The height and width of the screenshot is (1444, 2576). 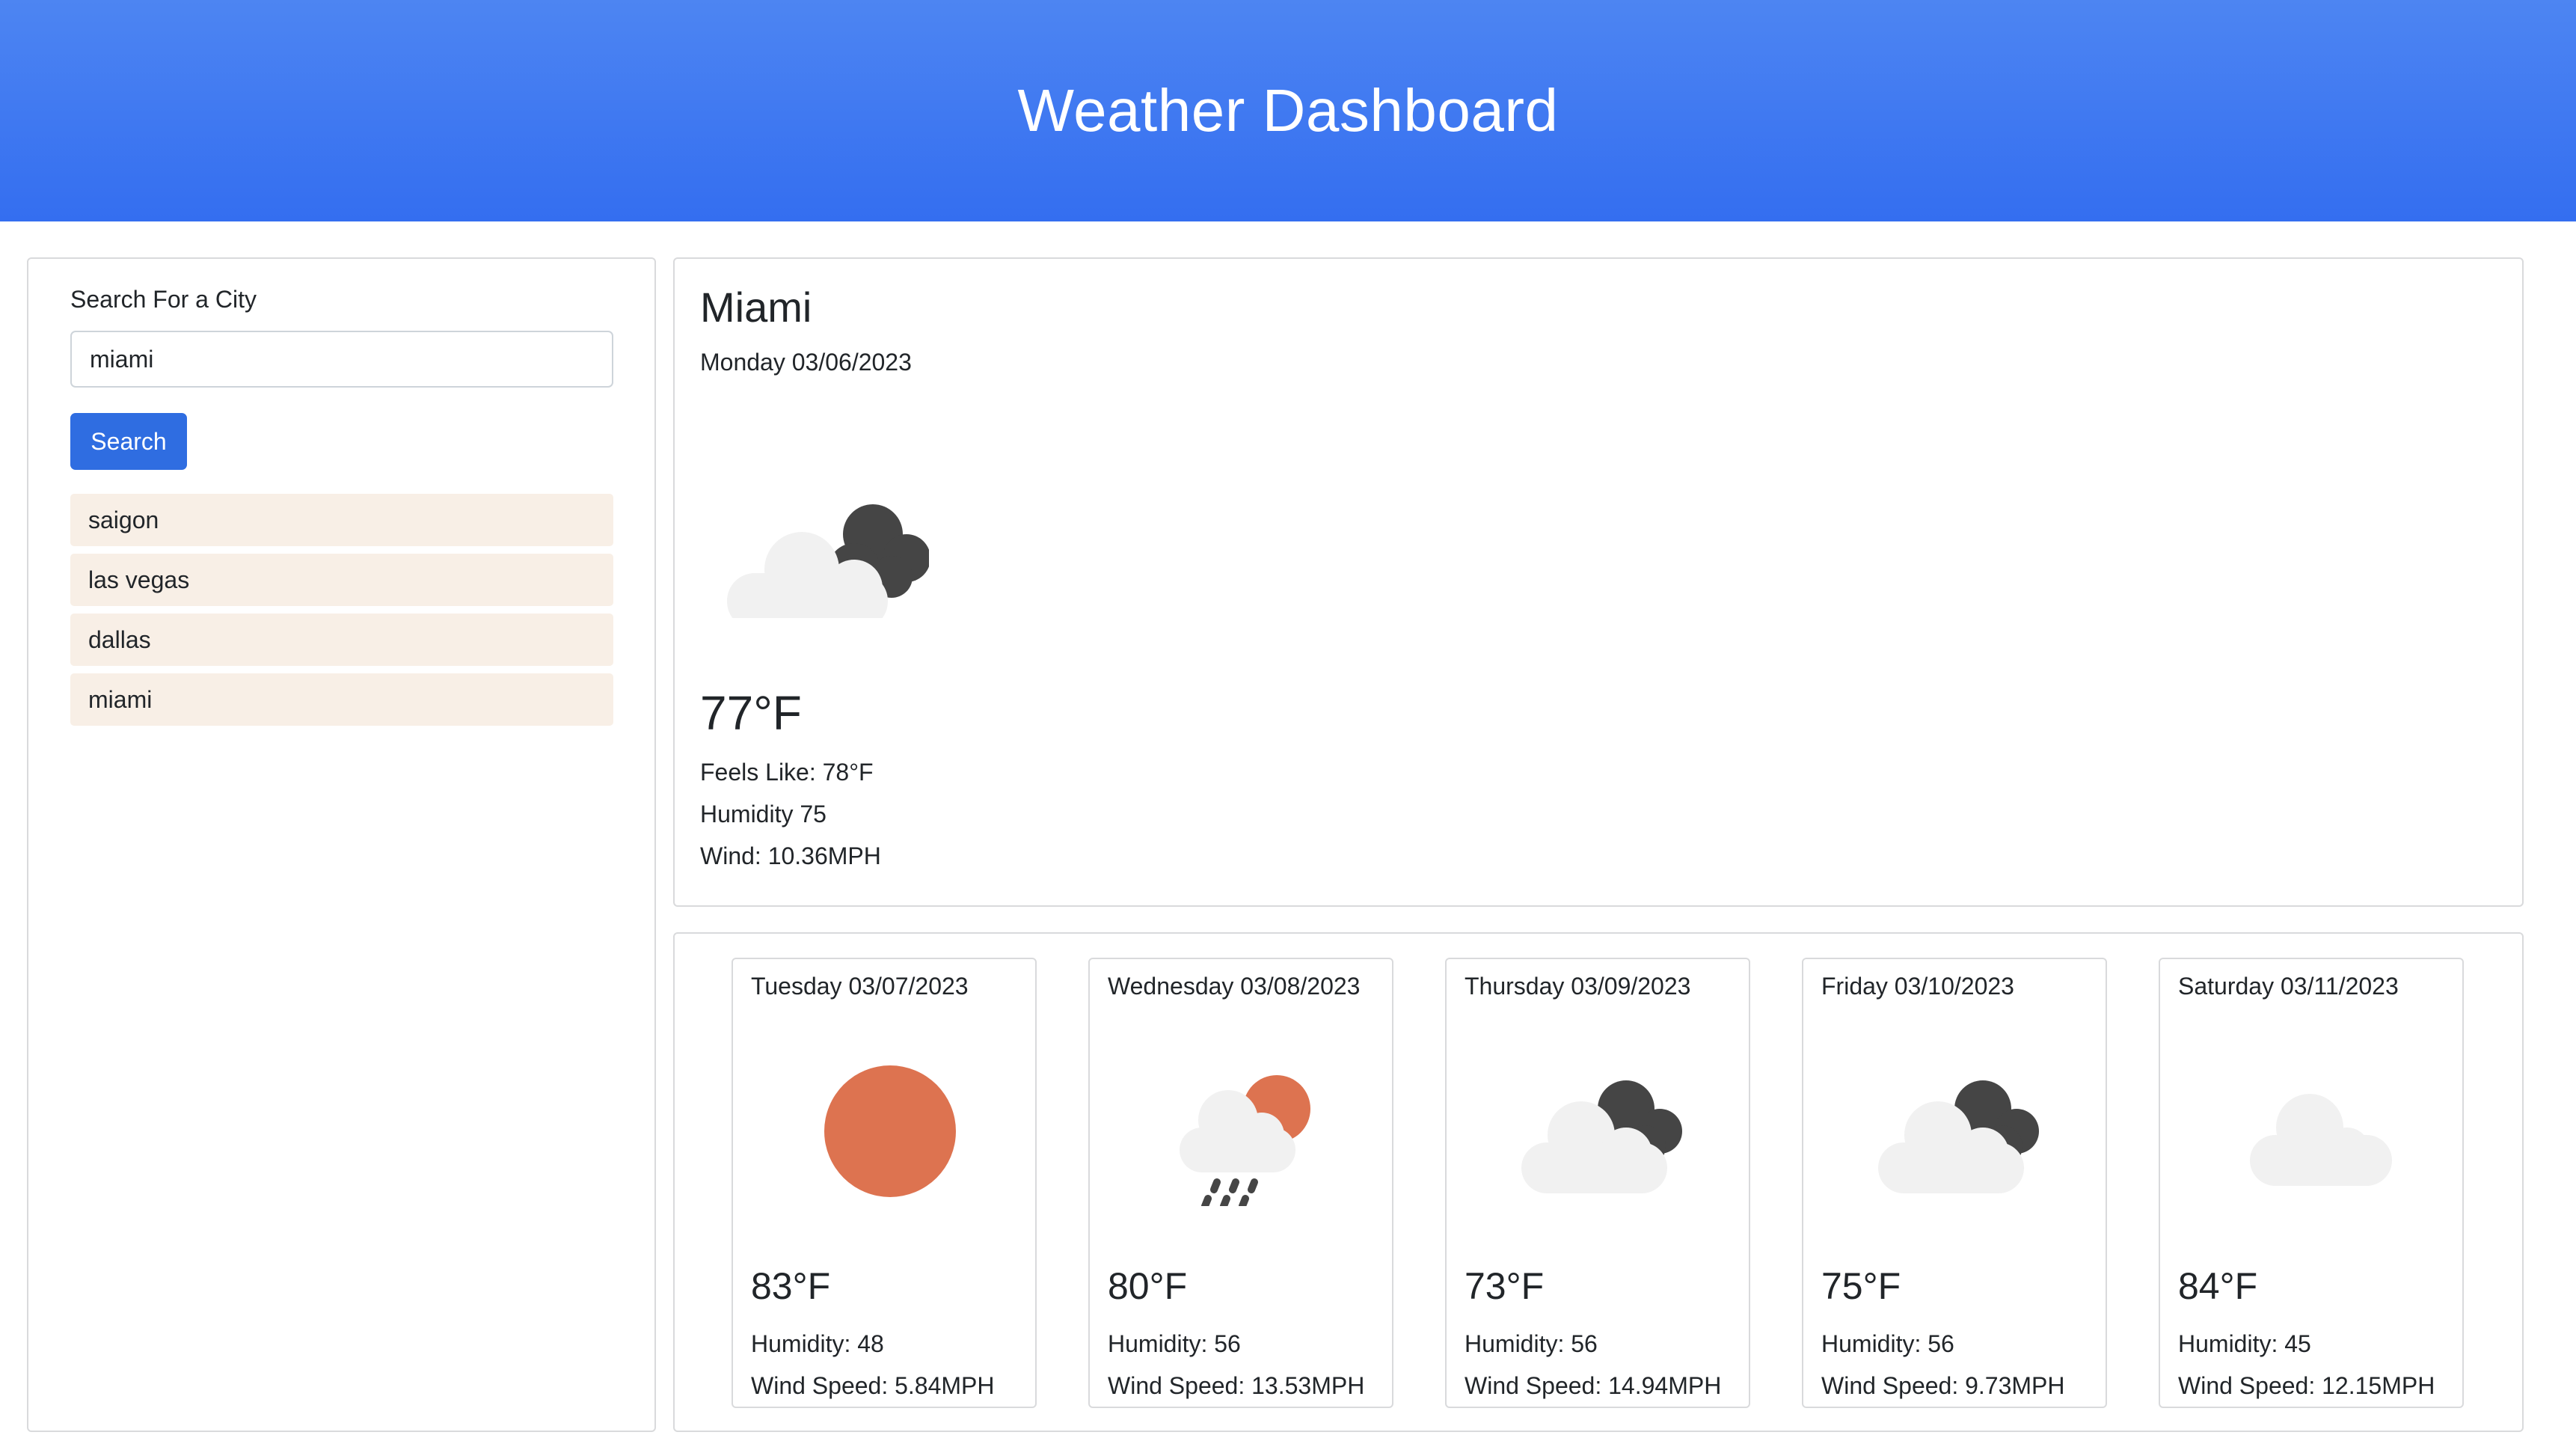 I want to click on history-item-saigon: saigon, so click(x=341, y=520).